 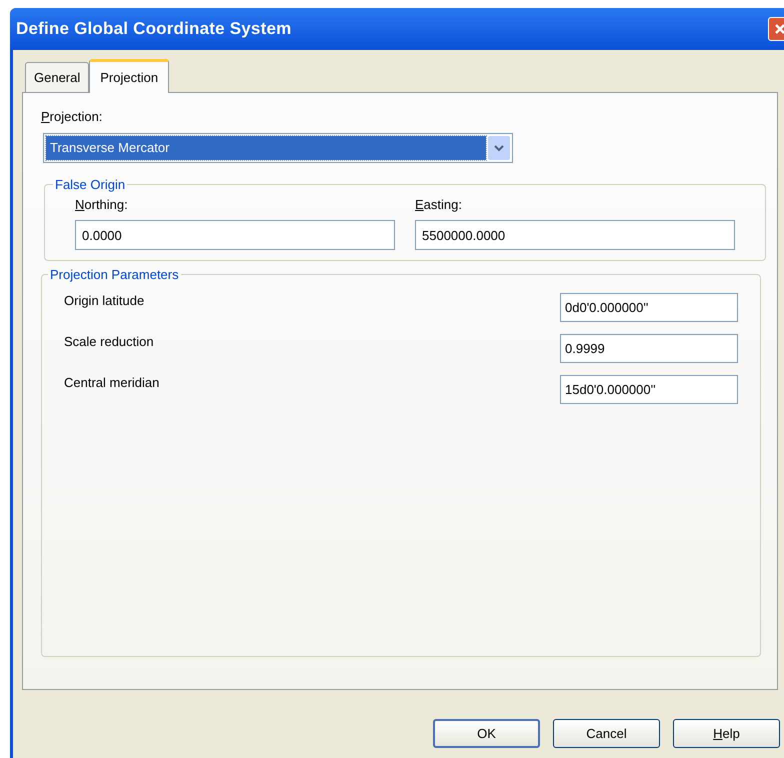 What do you see at coordinates (779, 29) in the screenshot?
I see `close-icon` at bounding box center [779, 29].